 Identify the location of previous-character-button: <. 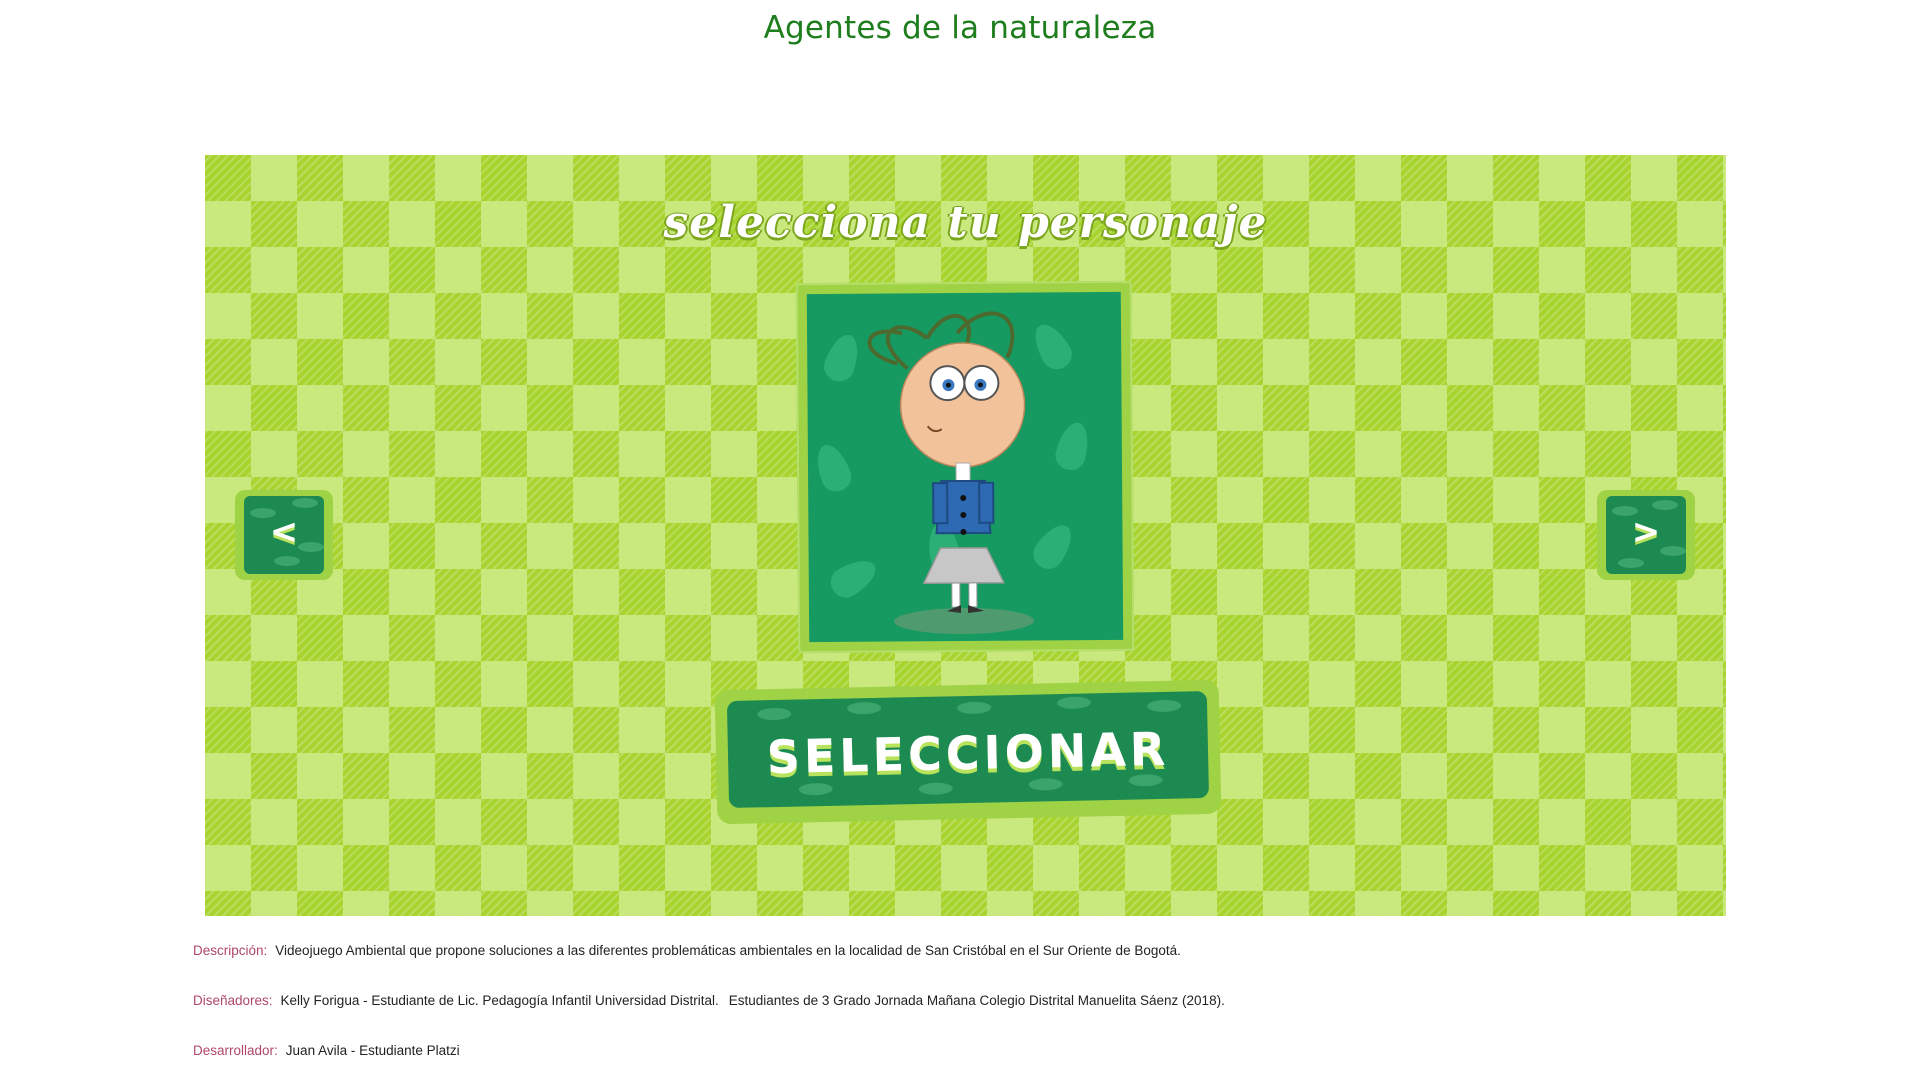
(284, 535).